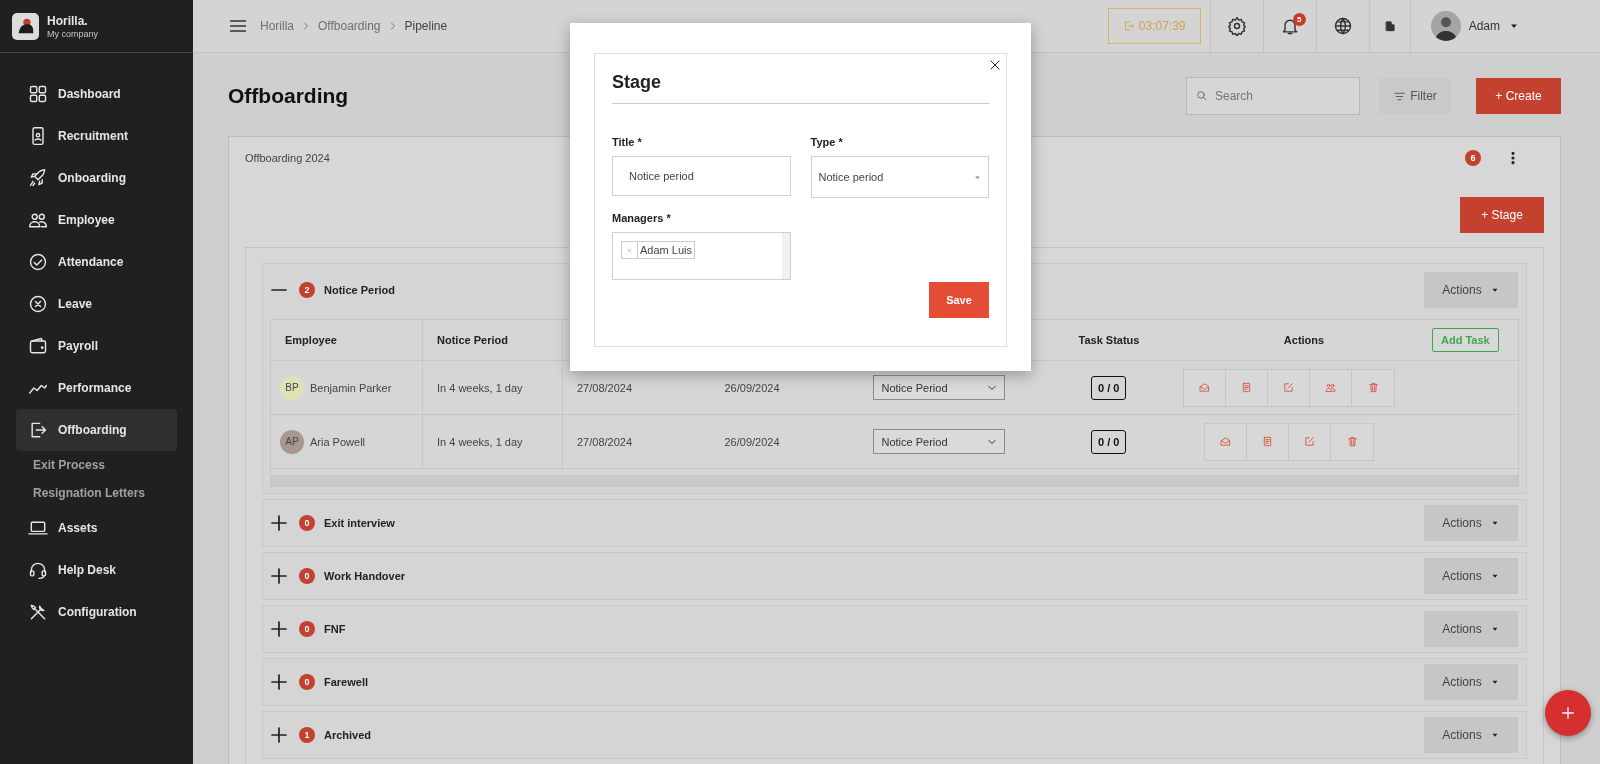  Describe the element at coordinates (1299, 19) in the screenshot. I see `notification-badge: 5` at that location.